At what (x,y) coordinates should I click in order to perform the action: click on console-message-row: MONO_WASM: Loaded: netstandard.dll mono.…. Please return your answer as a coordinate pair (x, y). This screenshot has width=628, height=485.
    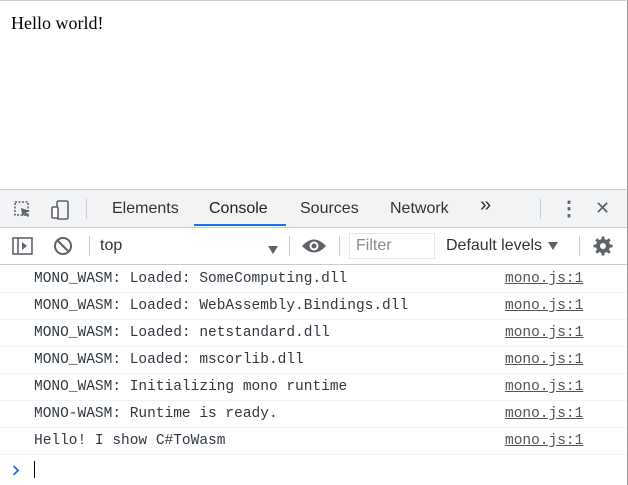
    Looking at the image, I should click on (313, 333).